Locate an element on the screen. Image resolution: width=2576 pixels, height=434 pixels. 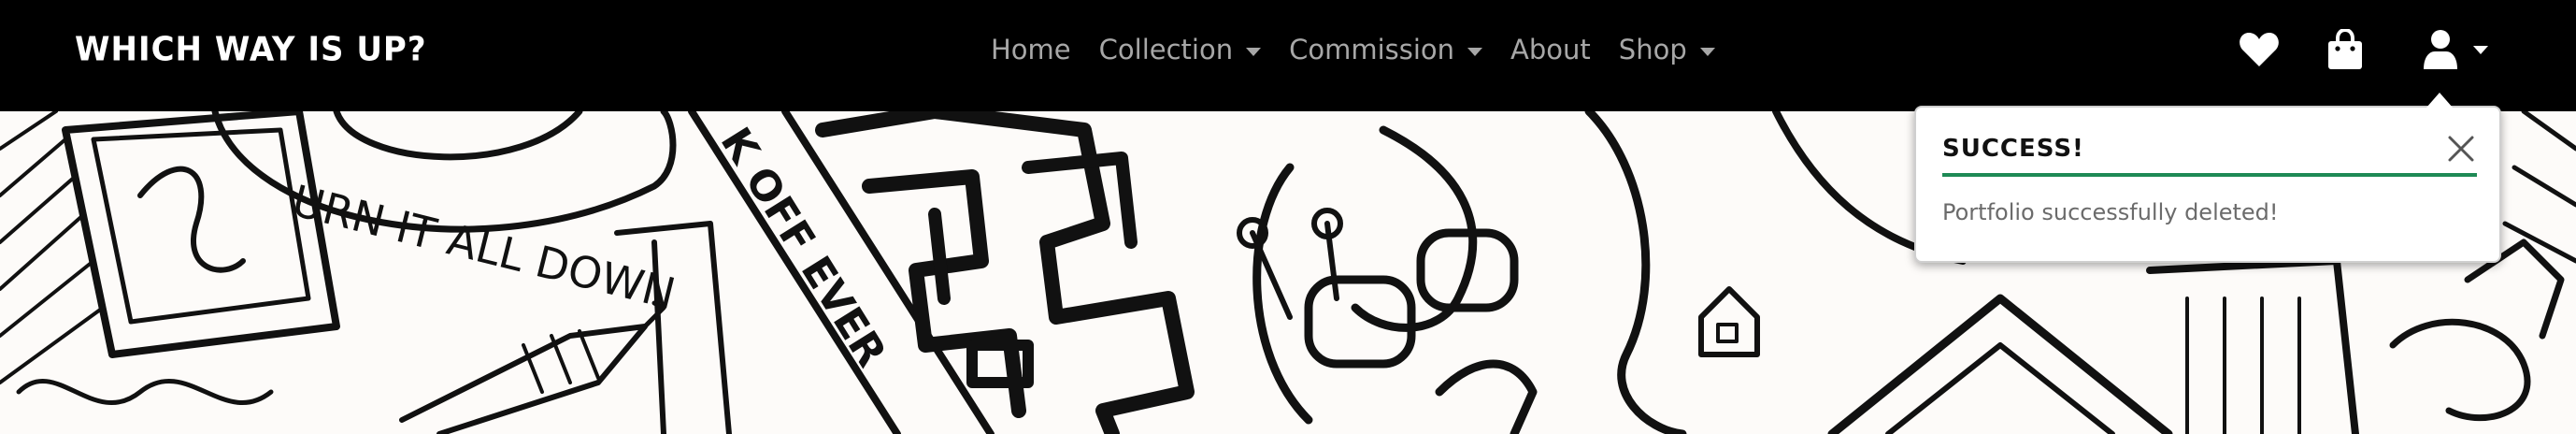
user-menu is located at coordinates (2453, 49).